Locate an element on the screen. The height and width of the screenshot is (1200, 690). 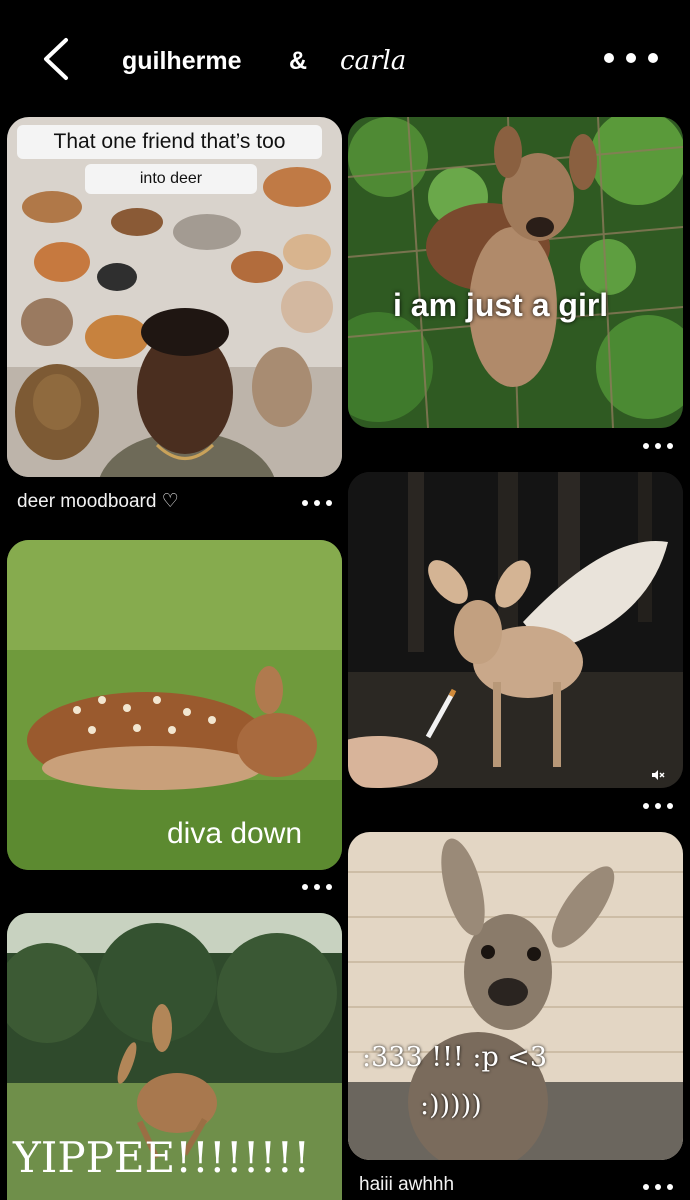
pin-diva-down: diva down is located at coordinates (174, 705).